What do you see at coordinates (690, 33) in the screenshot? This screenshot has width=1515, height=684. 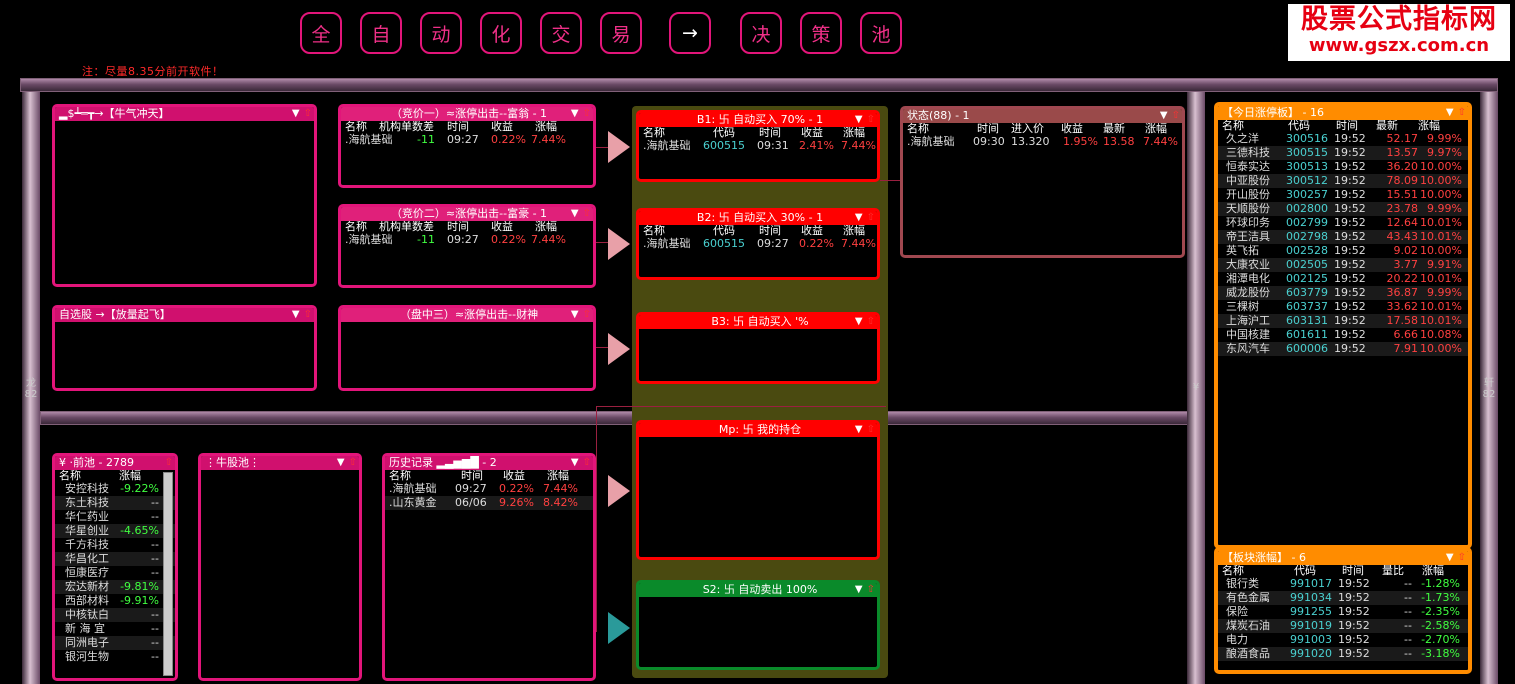 I see `tab-arrow: →` at bounding box center [690, 33].